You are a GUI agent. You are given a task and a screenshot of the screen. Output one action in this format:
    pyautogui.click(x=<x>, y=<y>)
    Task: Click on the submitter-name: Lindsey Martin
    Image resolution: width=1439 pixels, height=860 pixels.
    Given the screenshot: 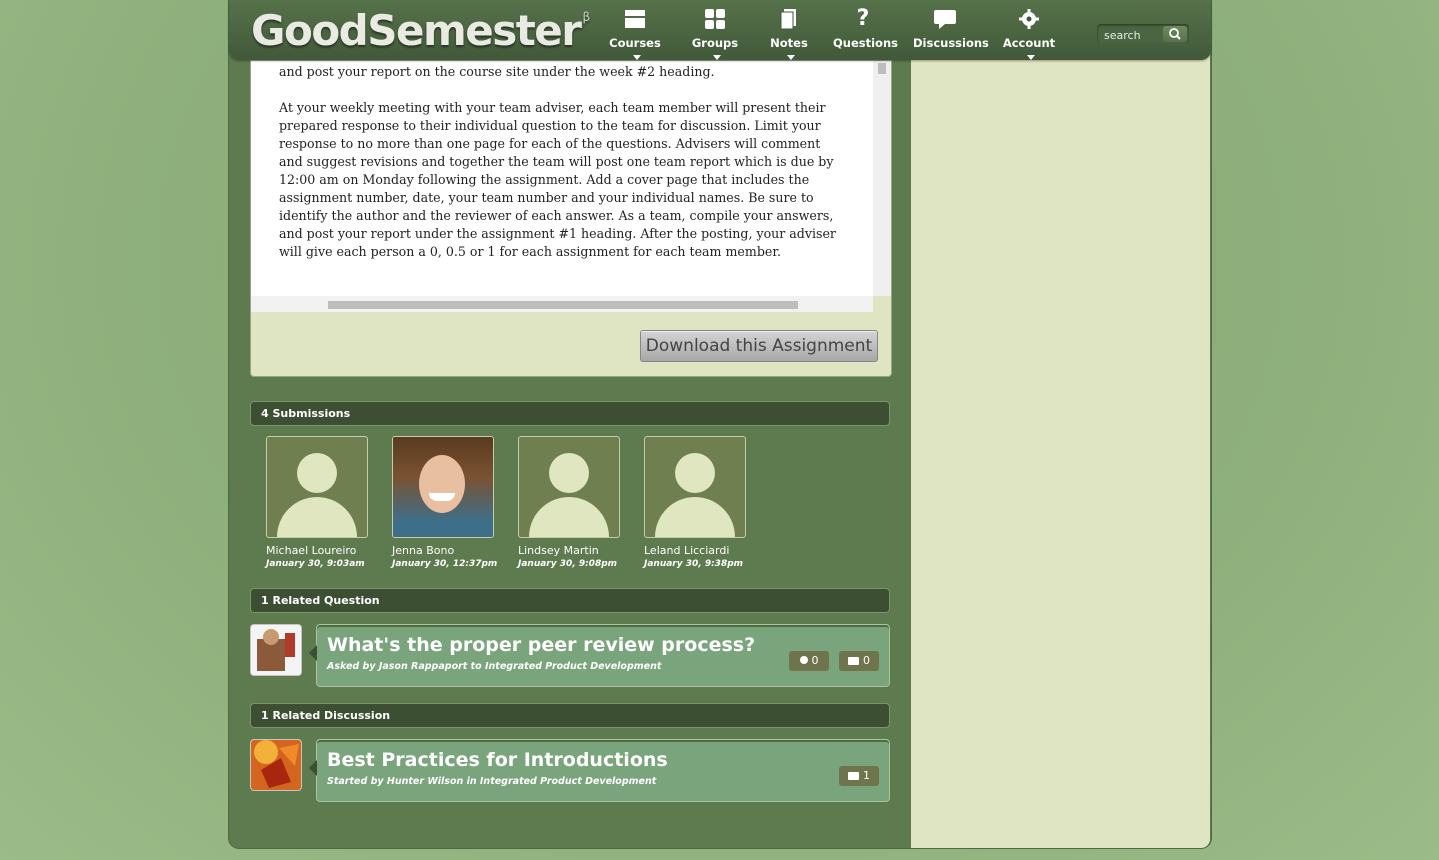 What is the action you would take?
    pyautogui.click(x=573, y=550)
    